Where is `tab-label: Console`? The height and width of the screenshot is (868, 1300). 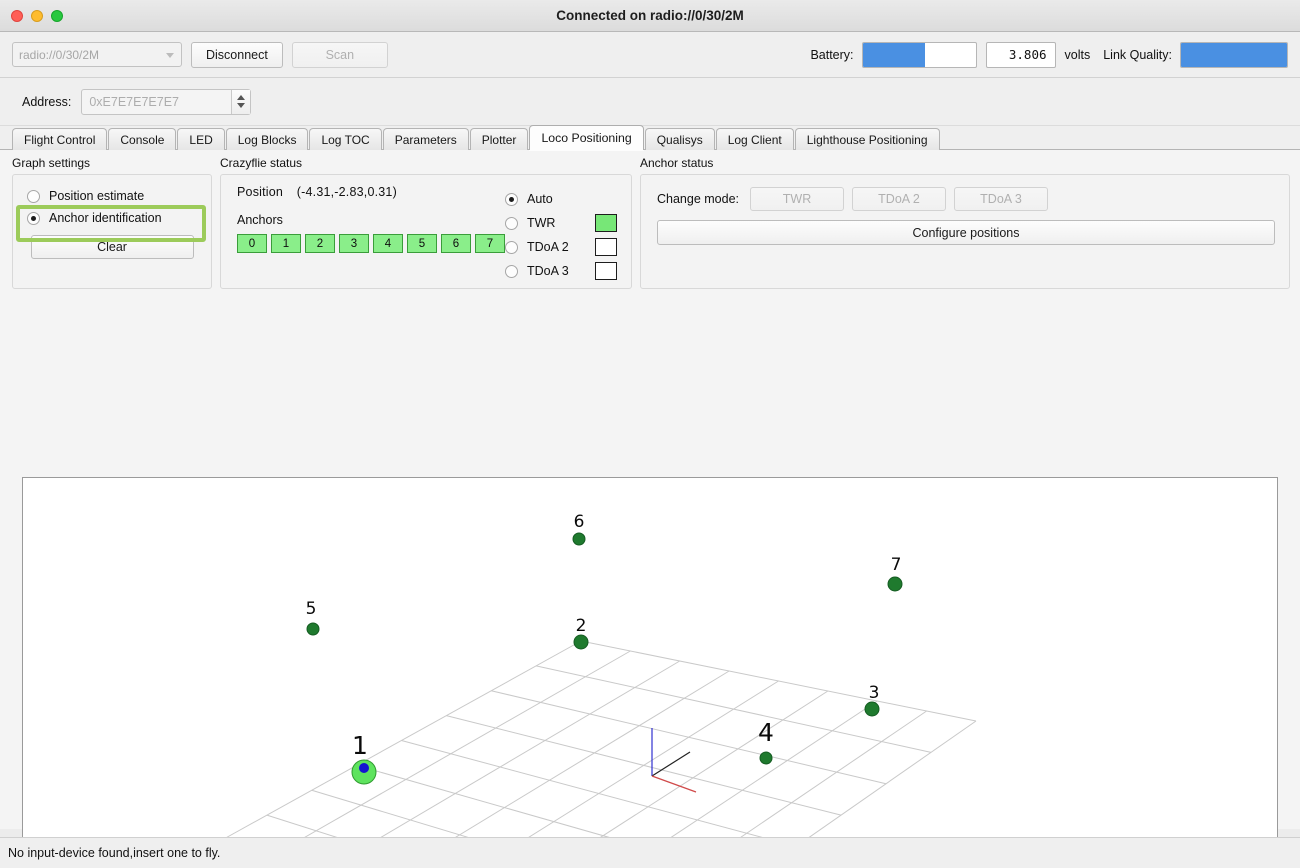 tab-label: Console is located at coordinates (142, 139).